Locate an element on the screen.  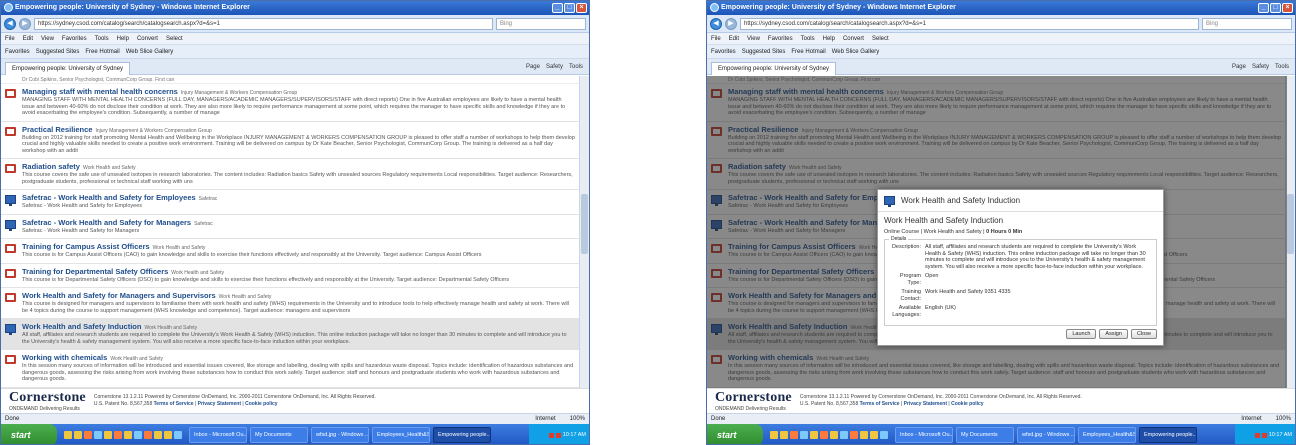
scrollbar is located at coordinates (584, 232).